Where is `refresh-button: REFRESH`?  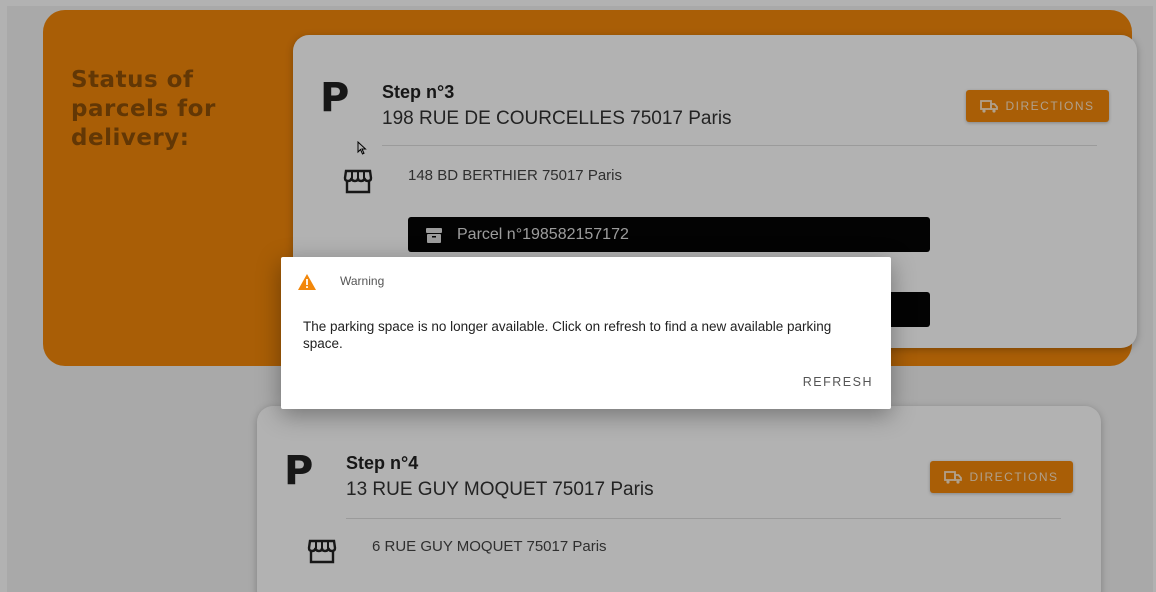
refresh-button: REFRESH is located at coordinates (838, 382).